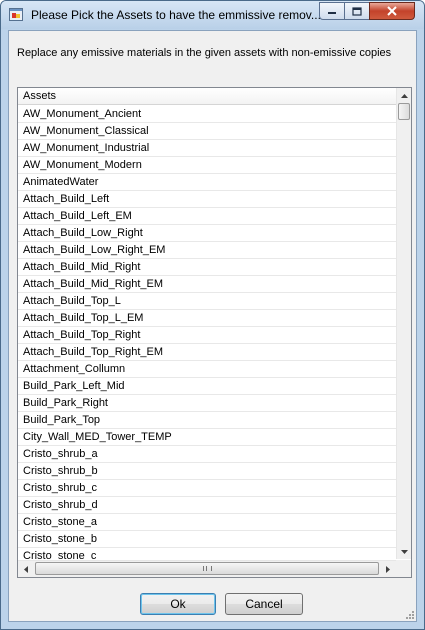 This screenshot has width=425, height=630. What do you see at coordinates (207, 386) in the screenshot?
I see `list-item: Build_Park_Left_Mid` at bounding box center [207, 386].